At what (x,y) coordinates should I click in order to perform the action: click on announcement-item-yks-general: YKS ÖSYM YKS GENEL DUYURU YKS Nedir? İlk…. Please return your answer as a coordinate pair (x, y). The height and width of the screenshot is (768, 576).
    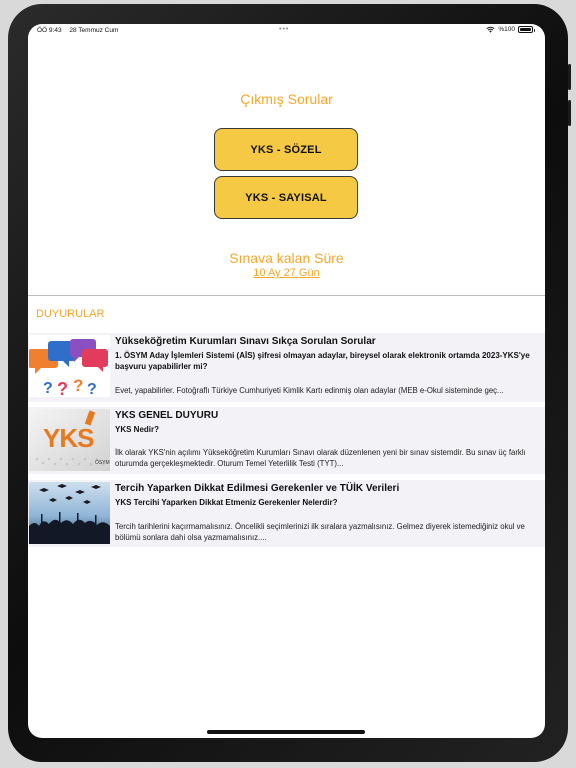
    Looking at the image, I should click on (286, 440).